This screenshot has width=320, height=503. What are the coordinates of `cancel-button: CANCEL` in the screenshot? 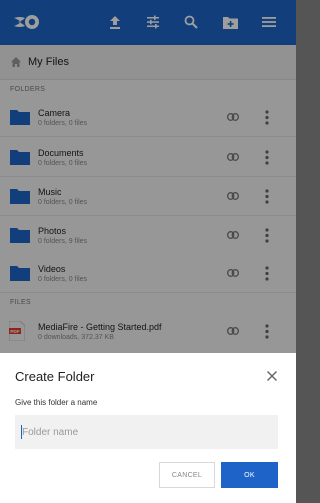 It's located at (187, 475).